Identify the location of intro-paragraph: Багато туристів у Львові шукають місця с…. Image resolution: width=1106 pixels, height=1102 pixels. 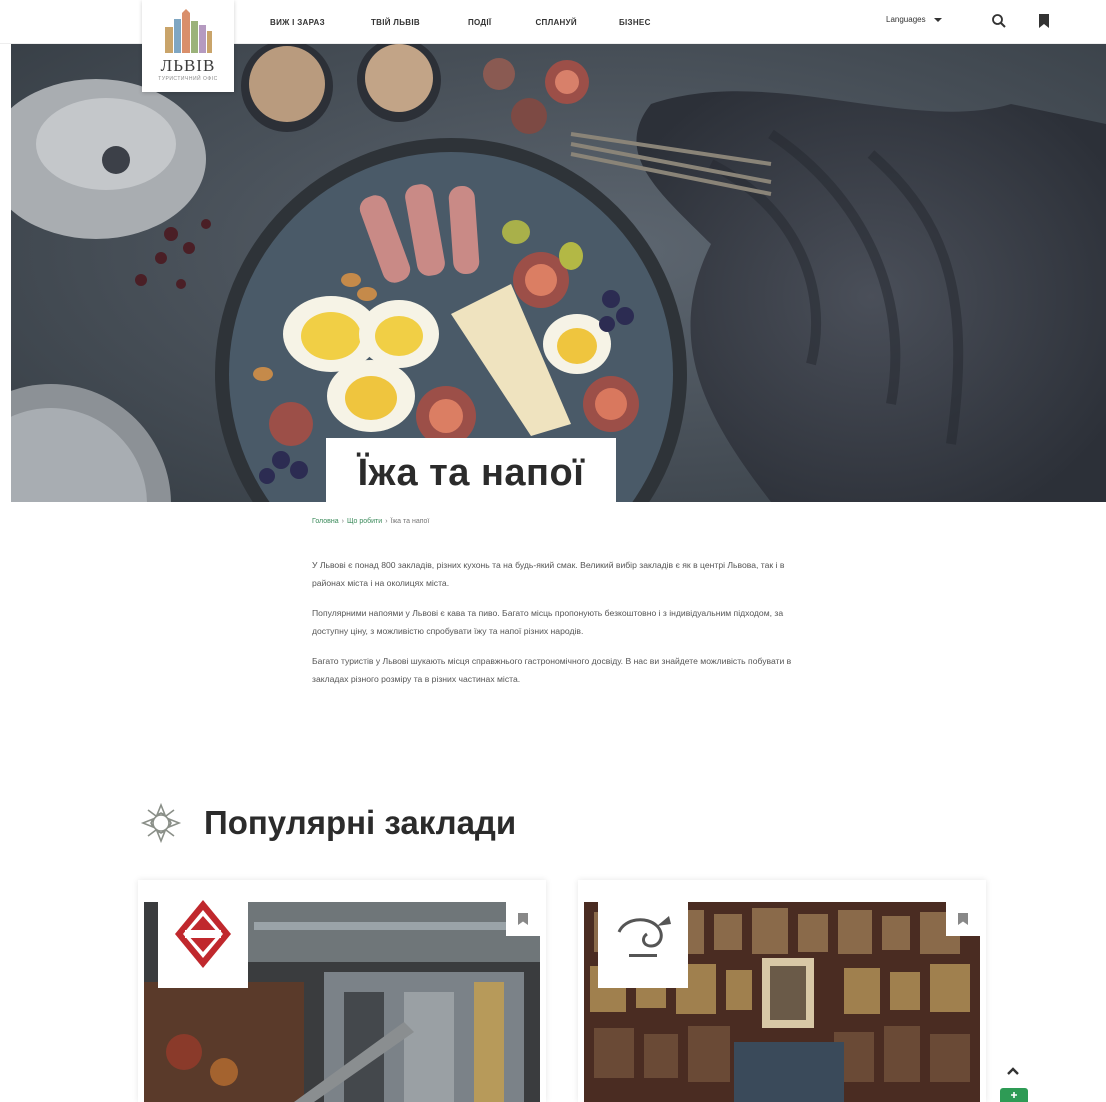
(552, 670).